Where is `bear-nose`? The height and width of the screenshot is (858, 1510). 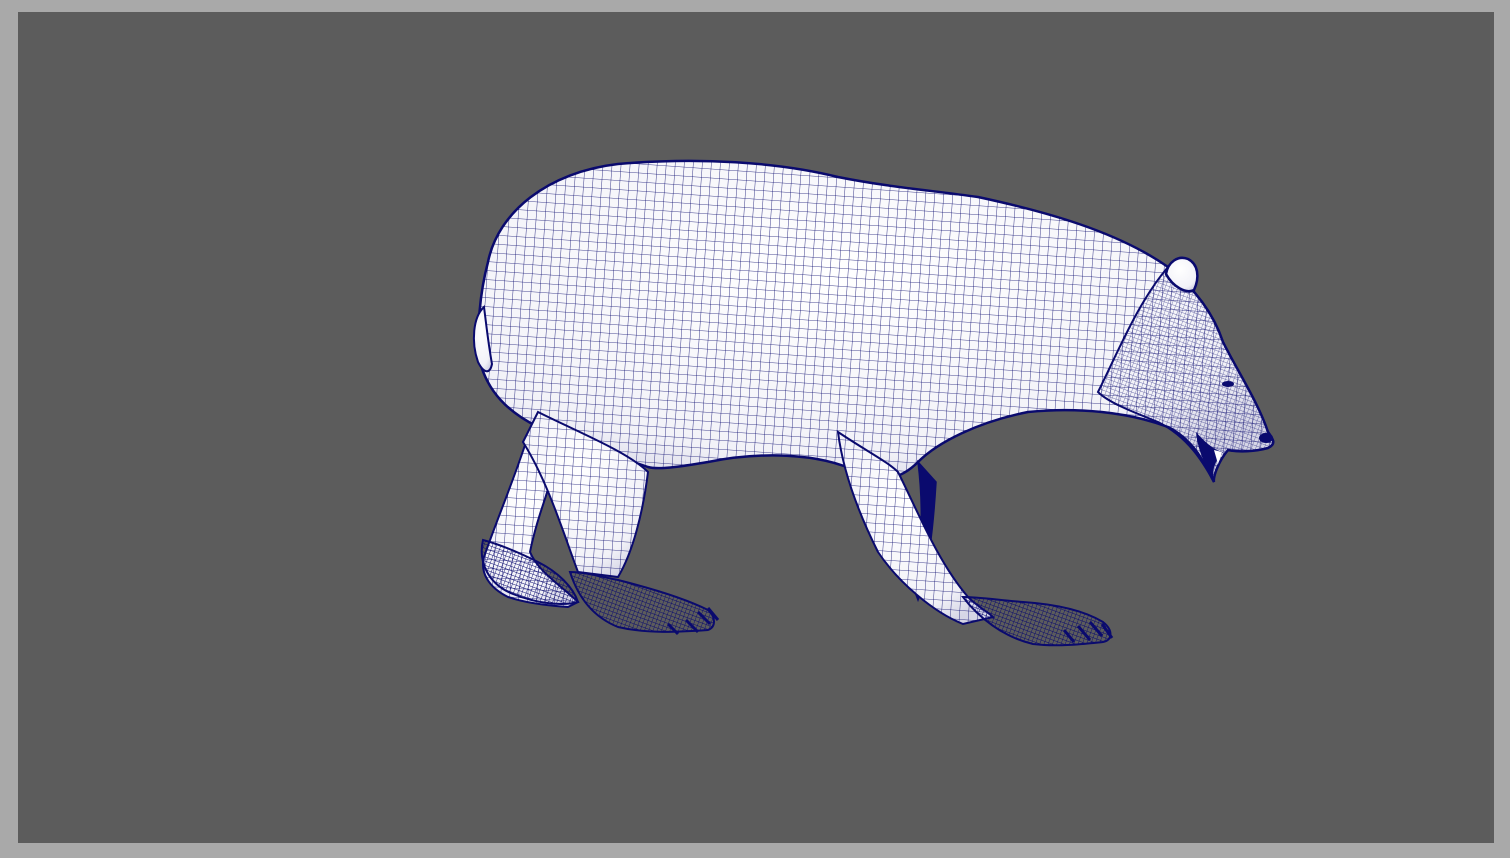
bear-nose is located at coordinates (1266, 438).